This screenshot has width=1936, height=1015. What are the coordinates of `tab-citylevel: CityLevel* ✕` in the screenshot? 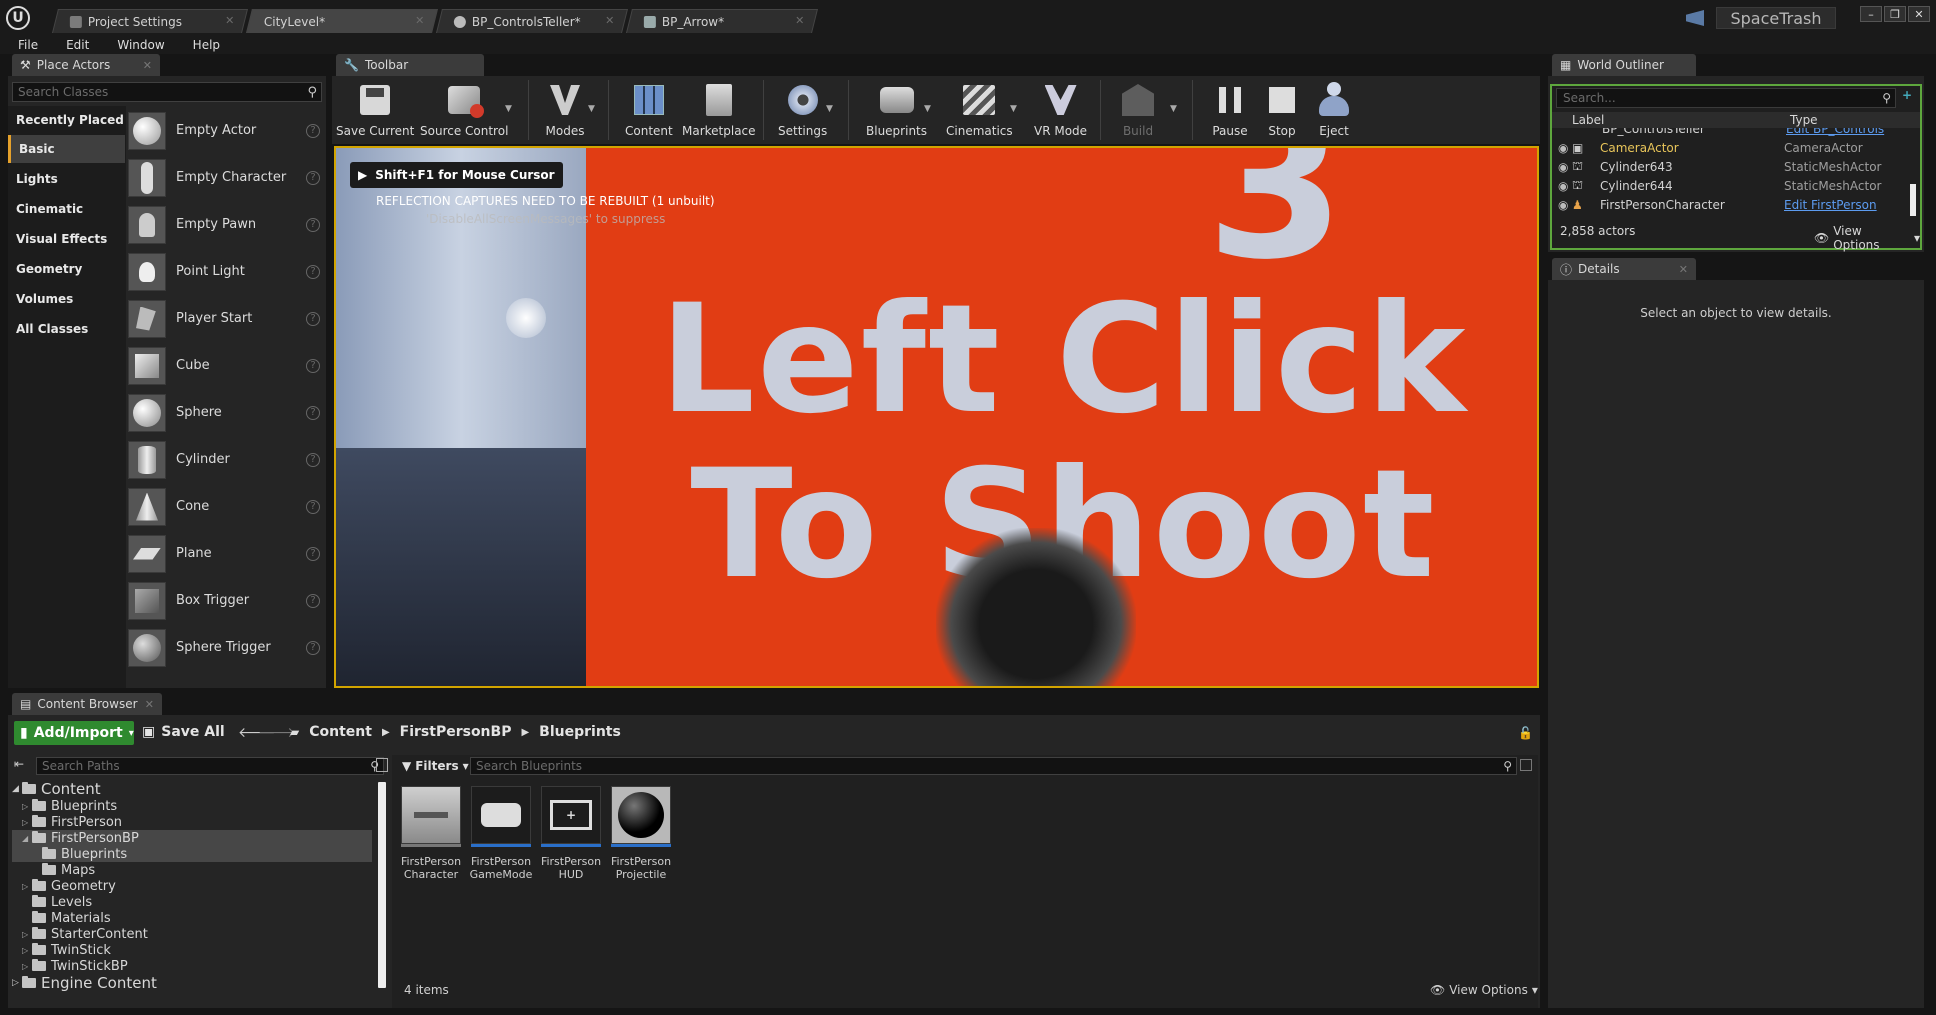 It's located at (342, 21).